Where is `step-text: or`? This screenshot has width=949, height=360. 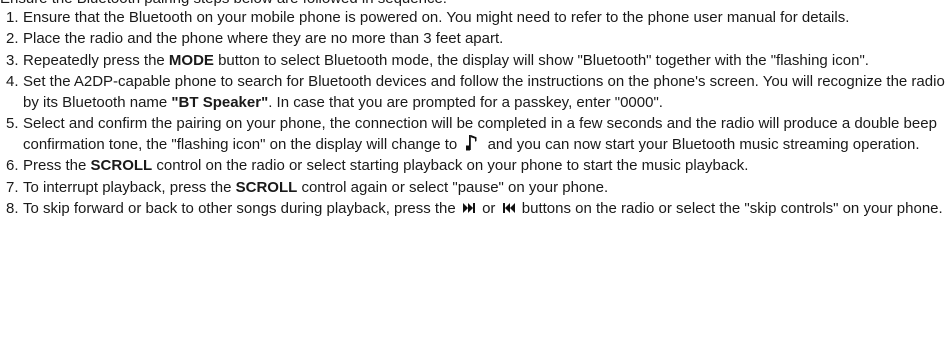 step-text: or is located at coordinates (489, 208).